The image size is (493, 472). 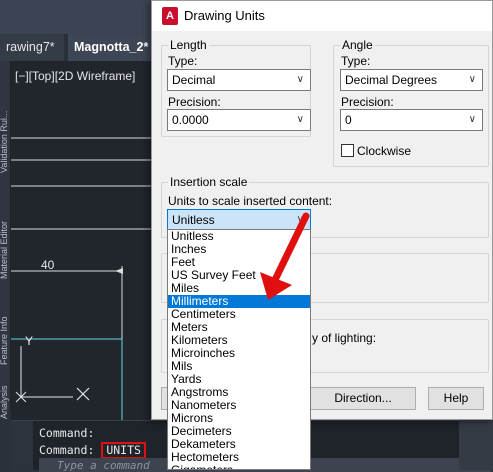 I want to click on length-legend: Length, so click(x=188, y=45).